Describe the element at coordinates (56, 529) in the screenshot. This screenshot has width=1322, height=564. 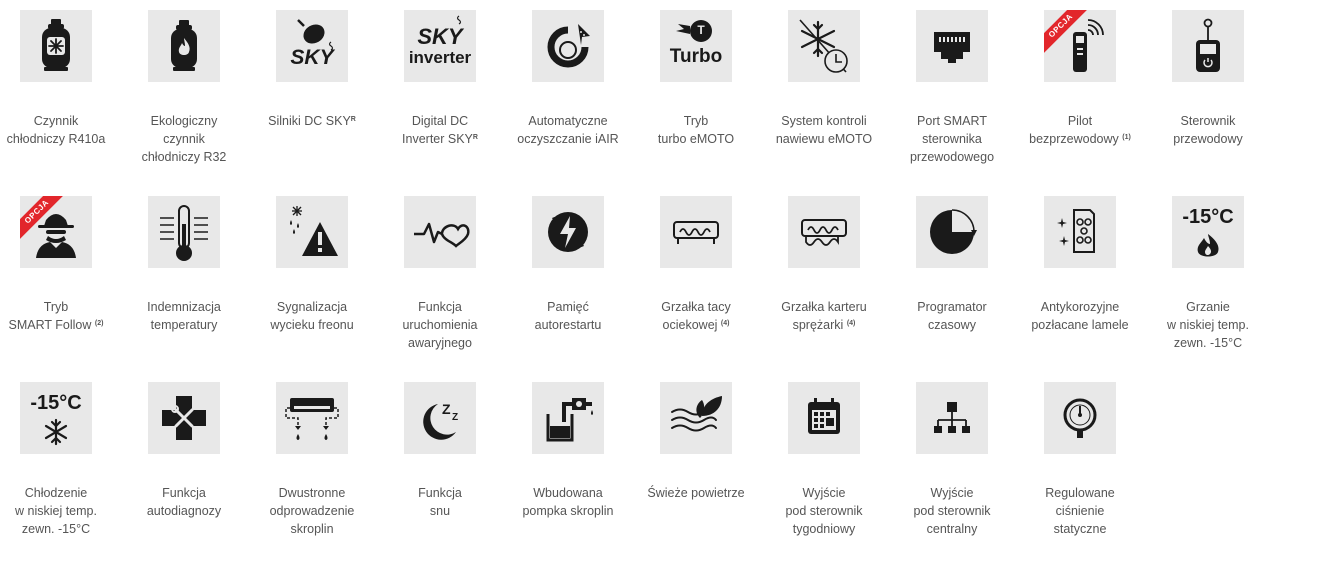
I see `caption-line: zewn. -15°C` at that location.